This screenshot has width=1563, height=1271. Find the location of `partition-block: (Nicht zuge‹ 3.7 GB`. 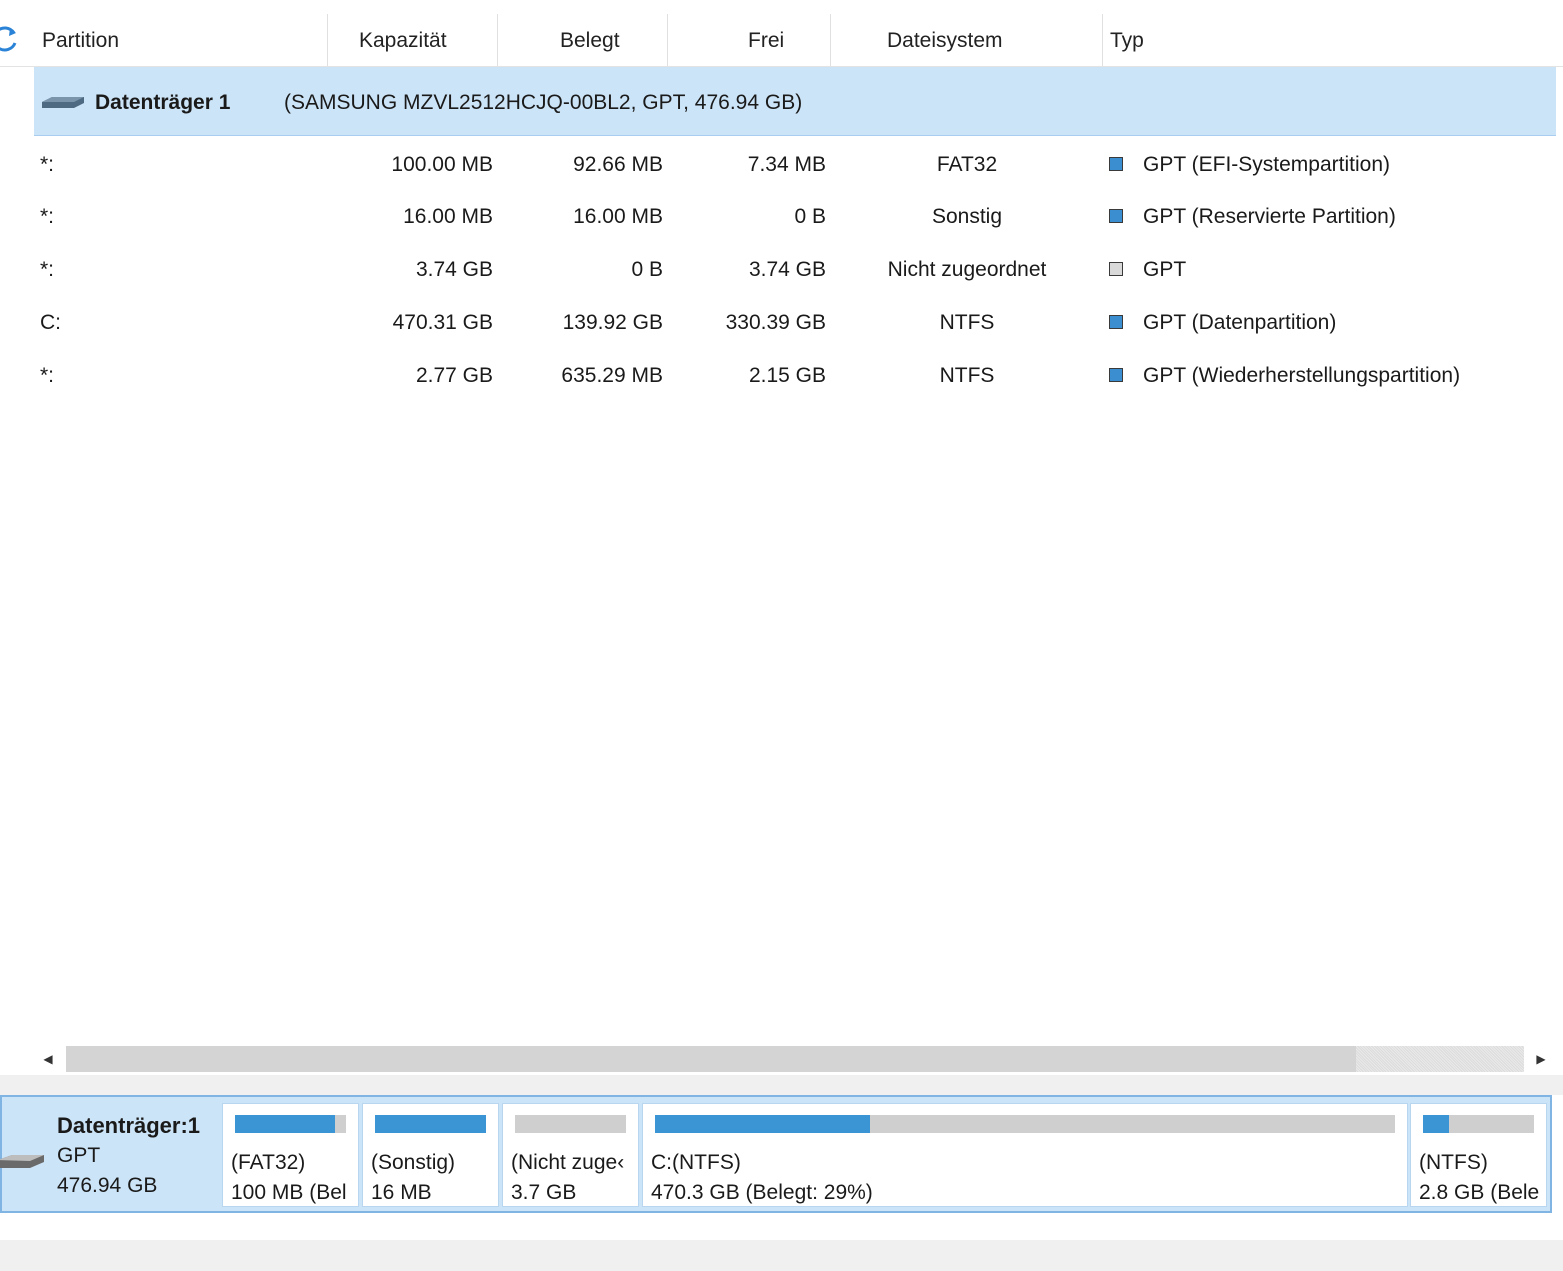

partition-block: (Nicht zuge‹ 3.7 GB is located at coordinates (570, 1155).